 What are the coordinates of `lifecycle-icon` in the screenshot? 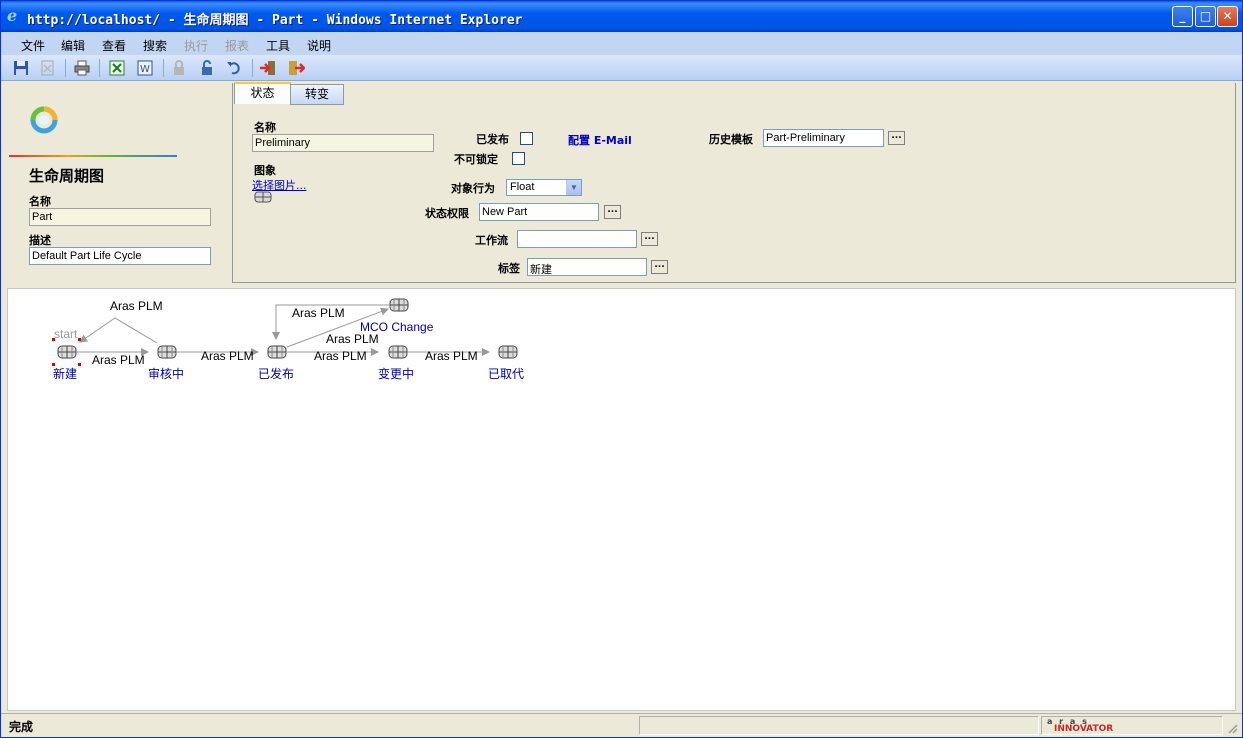 It's located at (44, 120).